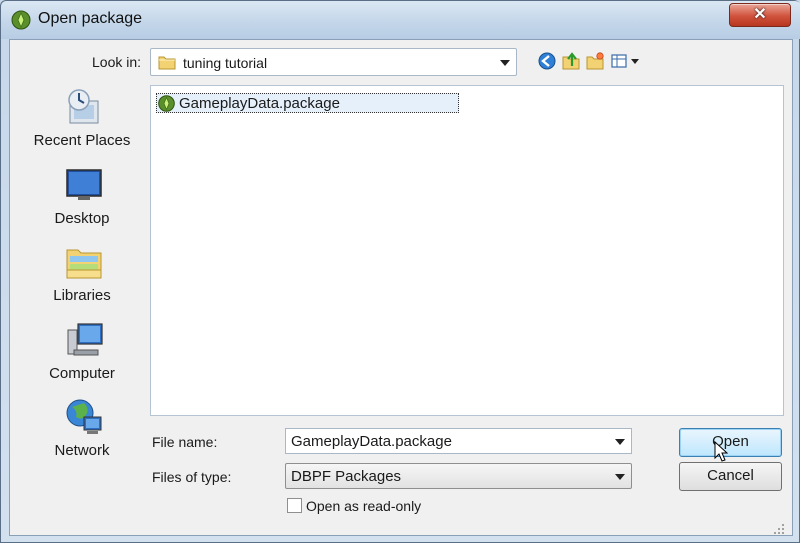 The width and height of the screenshot is (800, 543). What do you see at coordinates (400, 20) in the screenshot?
I see `title-bar: Open package ✕` at bounding box center [400, 20].